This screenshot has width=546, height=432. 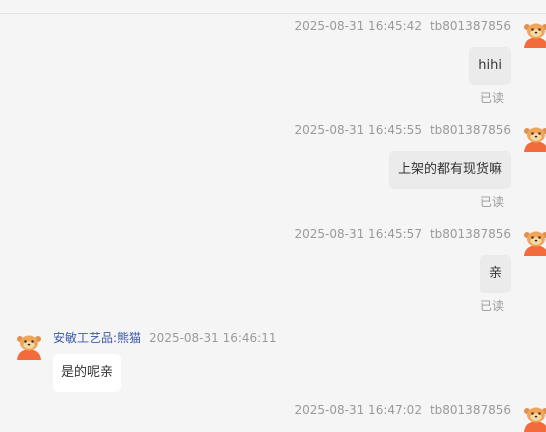 I want to click on message-time: 2025-08-31 16:45:55, so click(x=358, y=130).